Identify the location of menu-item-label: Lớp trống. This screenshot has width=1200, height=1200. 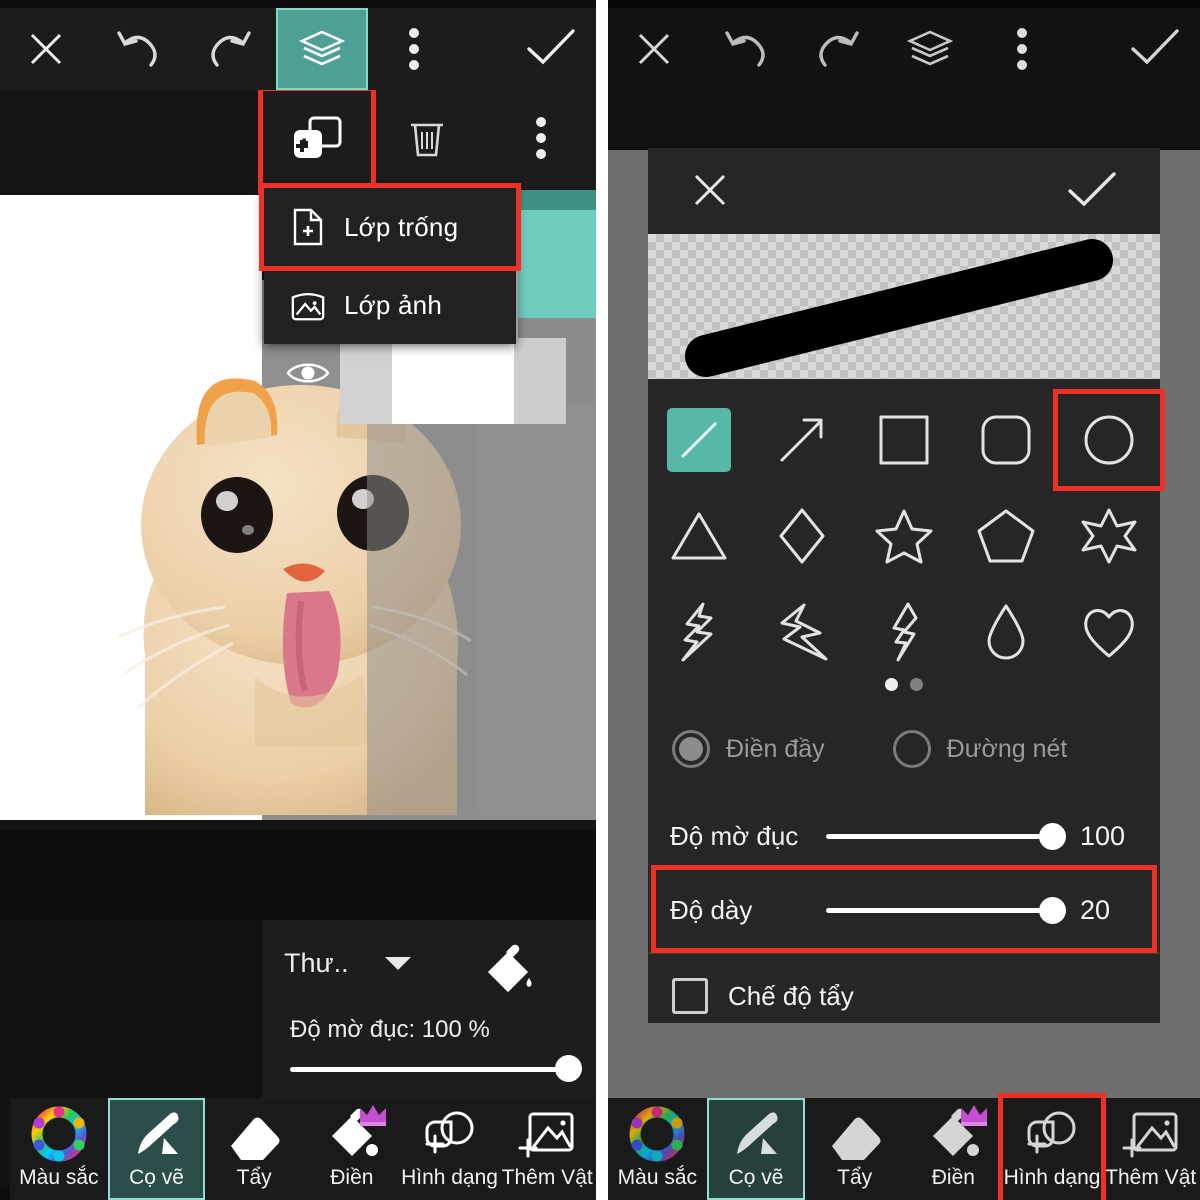
(401, 226).